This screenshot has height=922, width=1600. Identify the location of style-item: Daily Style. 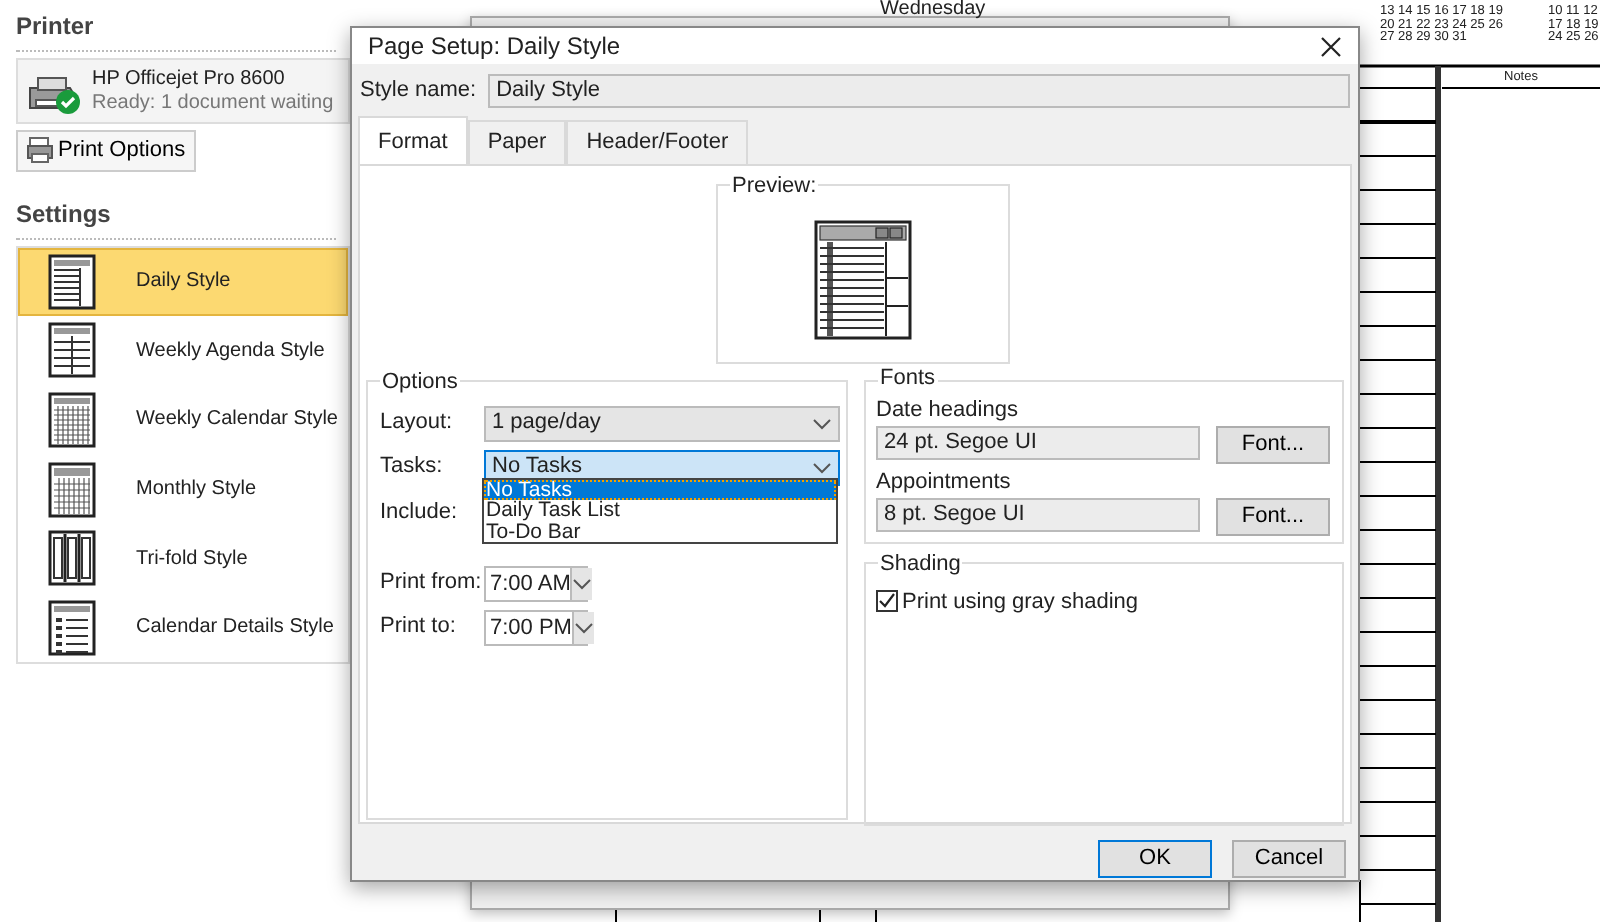
(183, 282).